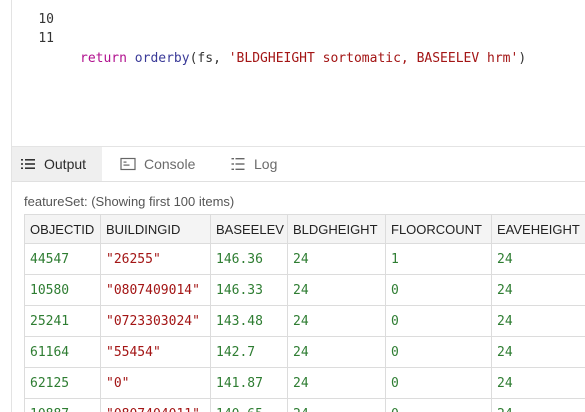 This screenshot has height=412, width=585. What do you see at coordinates (336, 229) in the screenshot?
I see `column-header: BLDGHEIGHT` at bounding box center [336, 229].